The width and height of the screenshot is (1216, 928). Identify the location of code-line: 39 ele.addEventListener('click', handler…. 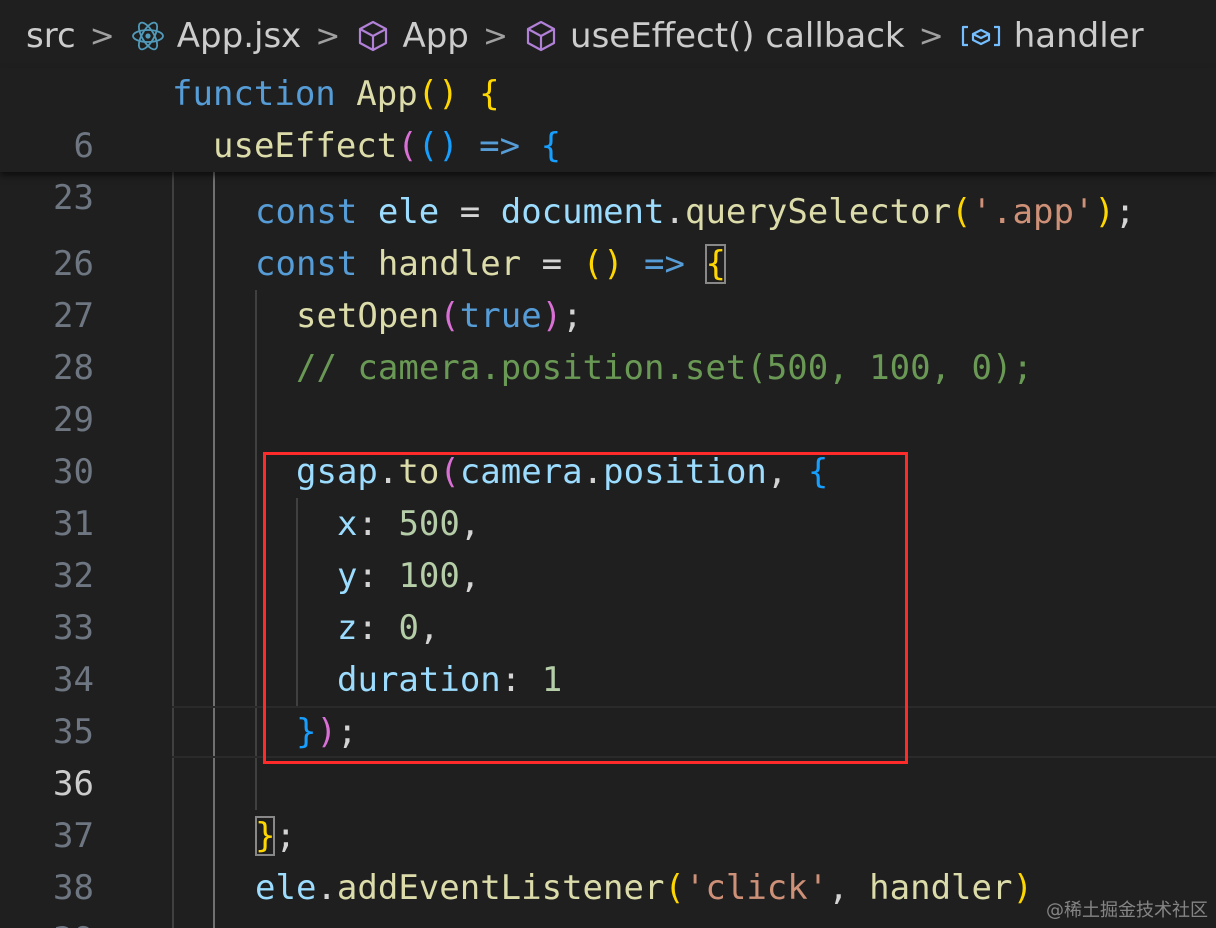
(608, 895).